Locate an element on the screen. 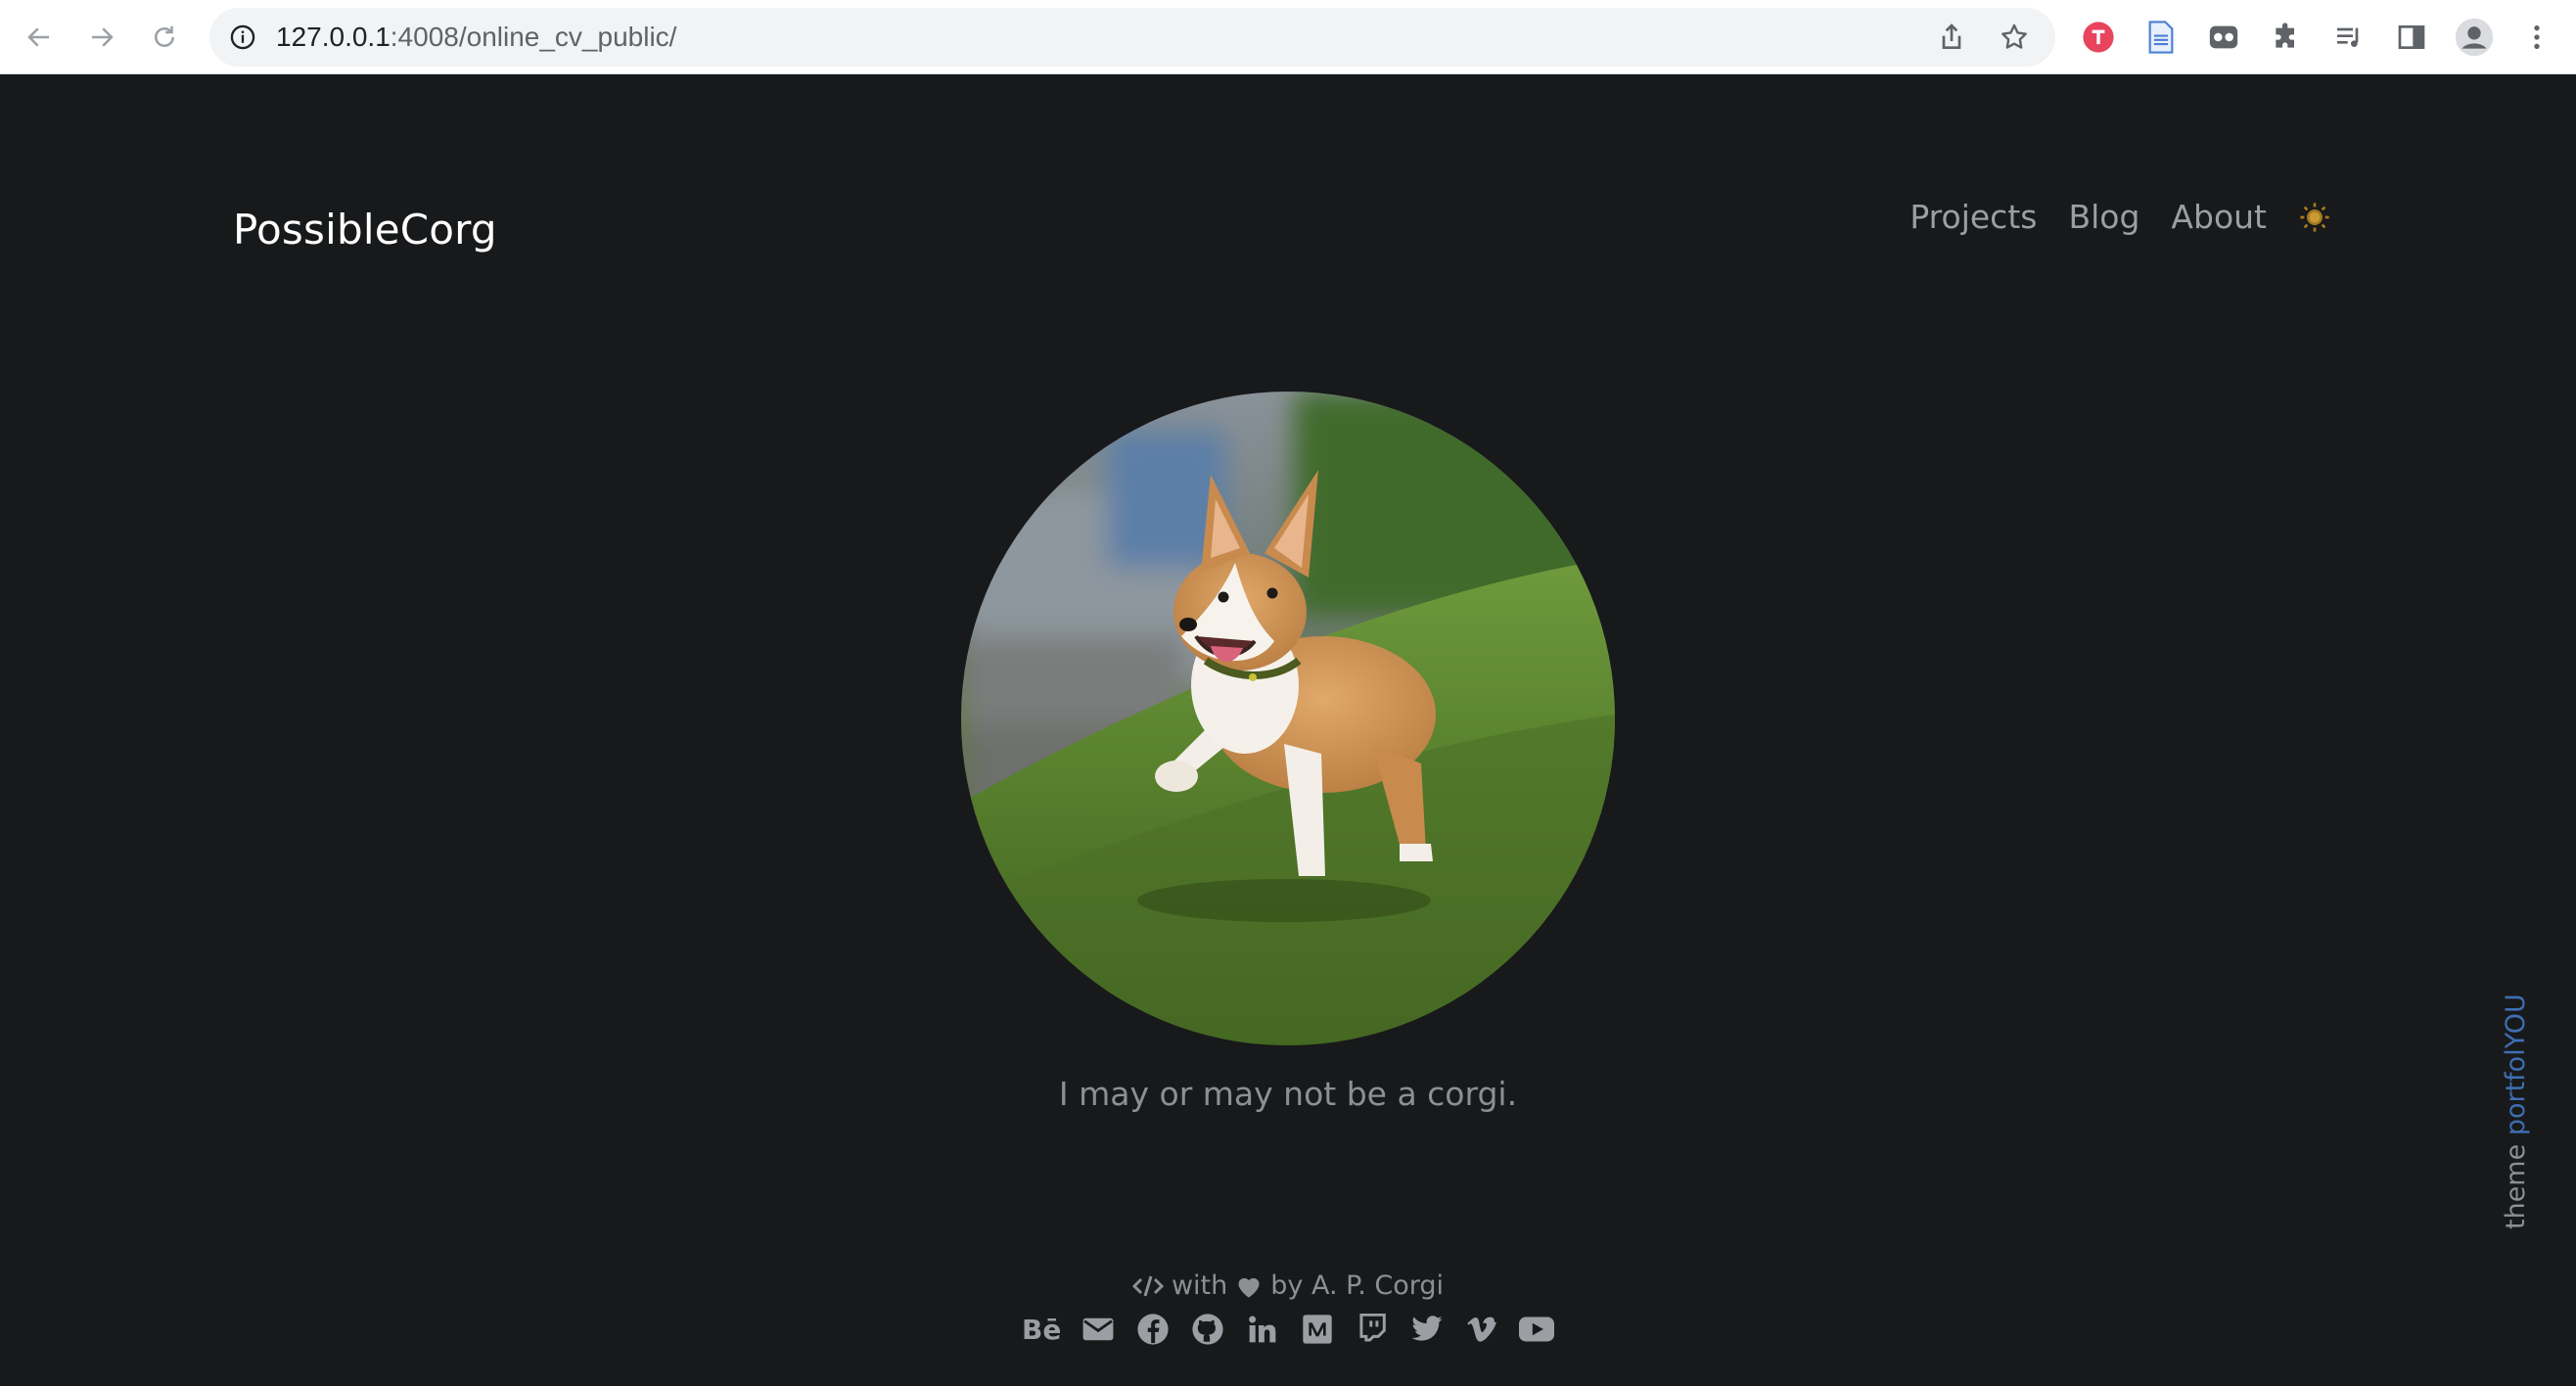  browser-toolbar: 127.0.0.1:4008/online_cv_public/ is located at coordinates (1288, 37).